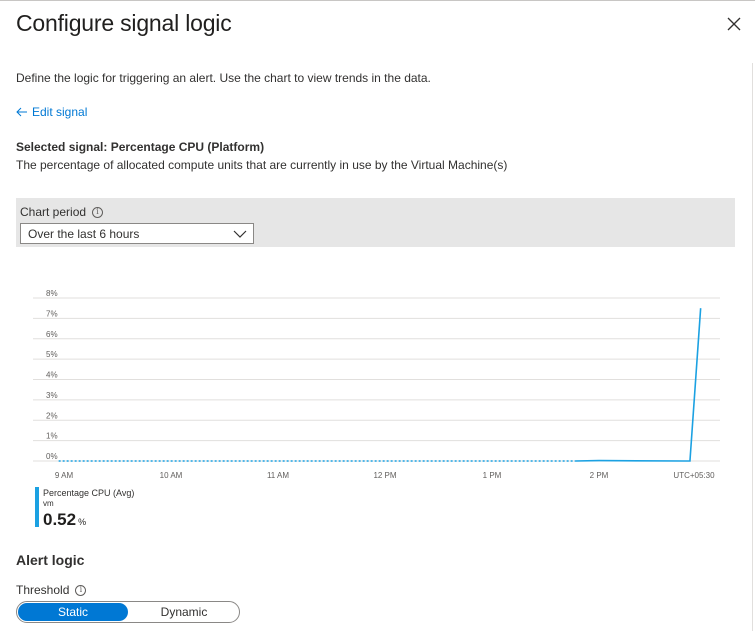 This screenshot has height=631, width=755. Describe the element at coordinates (53, 212) in the screenshot. I see `chart-period-label: Chart period` at that location.